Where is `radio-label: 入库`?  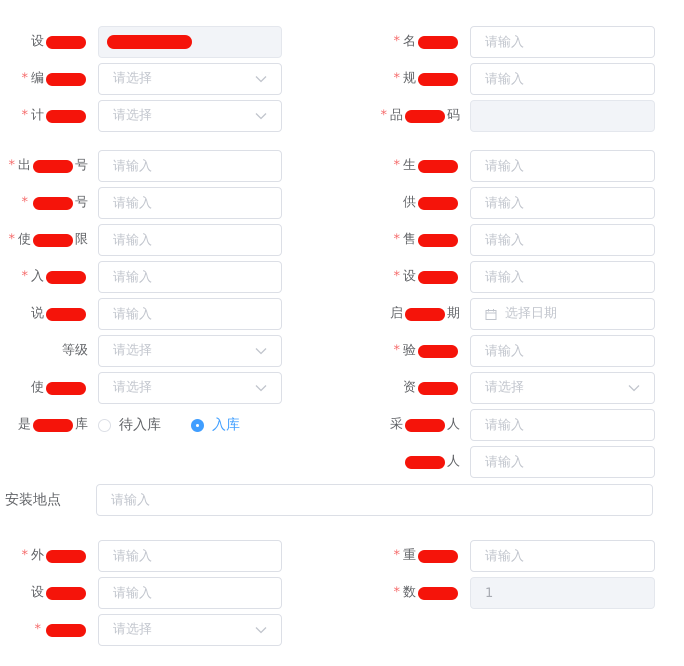 radio-label: 入库 is located at coordinates (226, 425).